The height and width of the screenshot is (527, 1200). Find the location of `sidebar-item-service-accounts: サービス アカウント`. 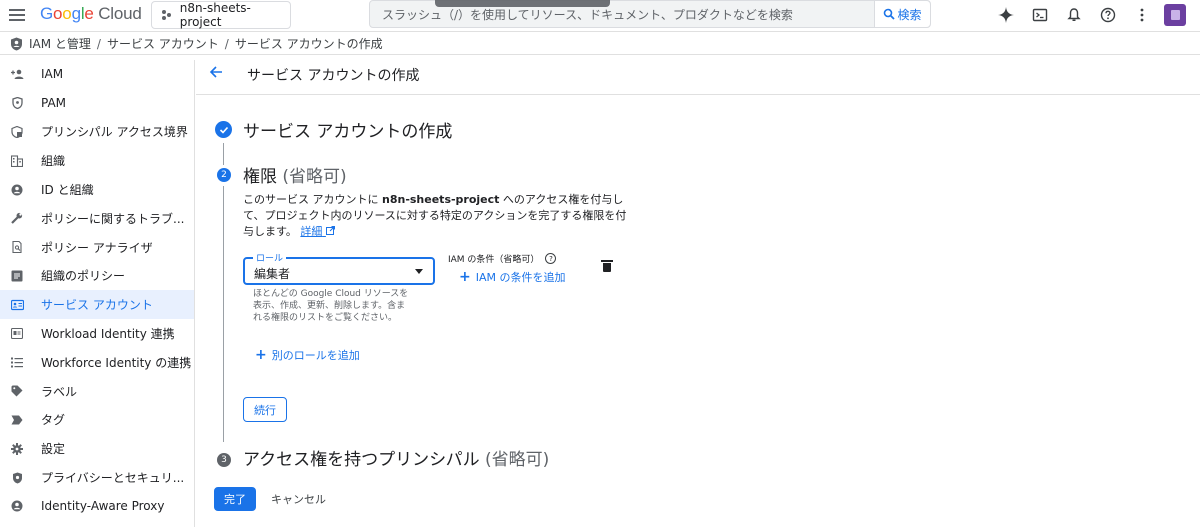

sidebar-item-service-accounts: サービス アカウント is located at coordinates (97, 305).